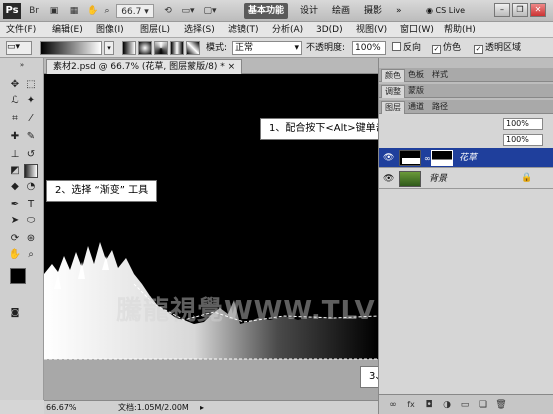  Describe the element at coordinates (483, 405) in the screenshot. I see `new-layer-icon: ❏` at that location.